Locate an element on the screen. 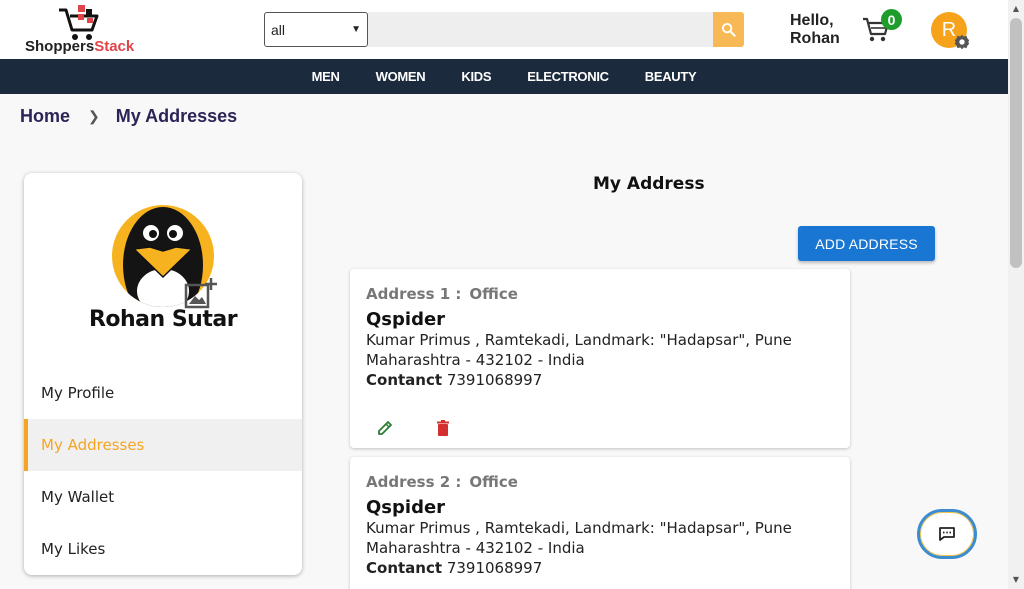 This screenshot has width=1024, height=589. shoppersstack-logo: ShoppersStack is located at coordinates (89, 29).